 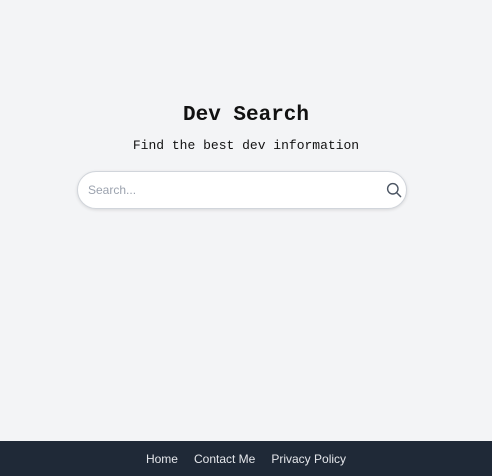 I want to click on search-icon, so click(x=394, y=190).